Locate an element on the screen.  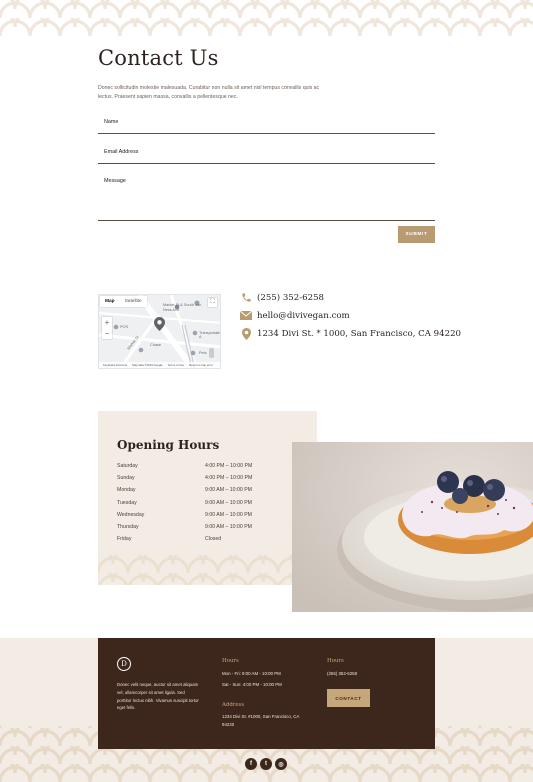
map-label-pets: Pets is located at coordinates (203, 353).